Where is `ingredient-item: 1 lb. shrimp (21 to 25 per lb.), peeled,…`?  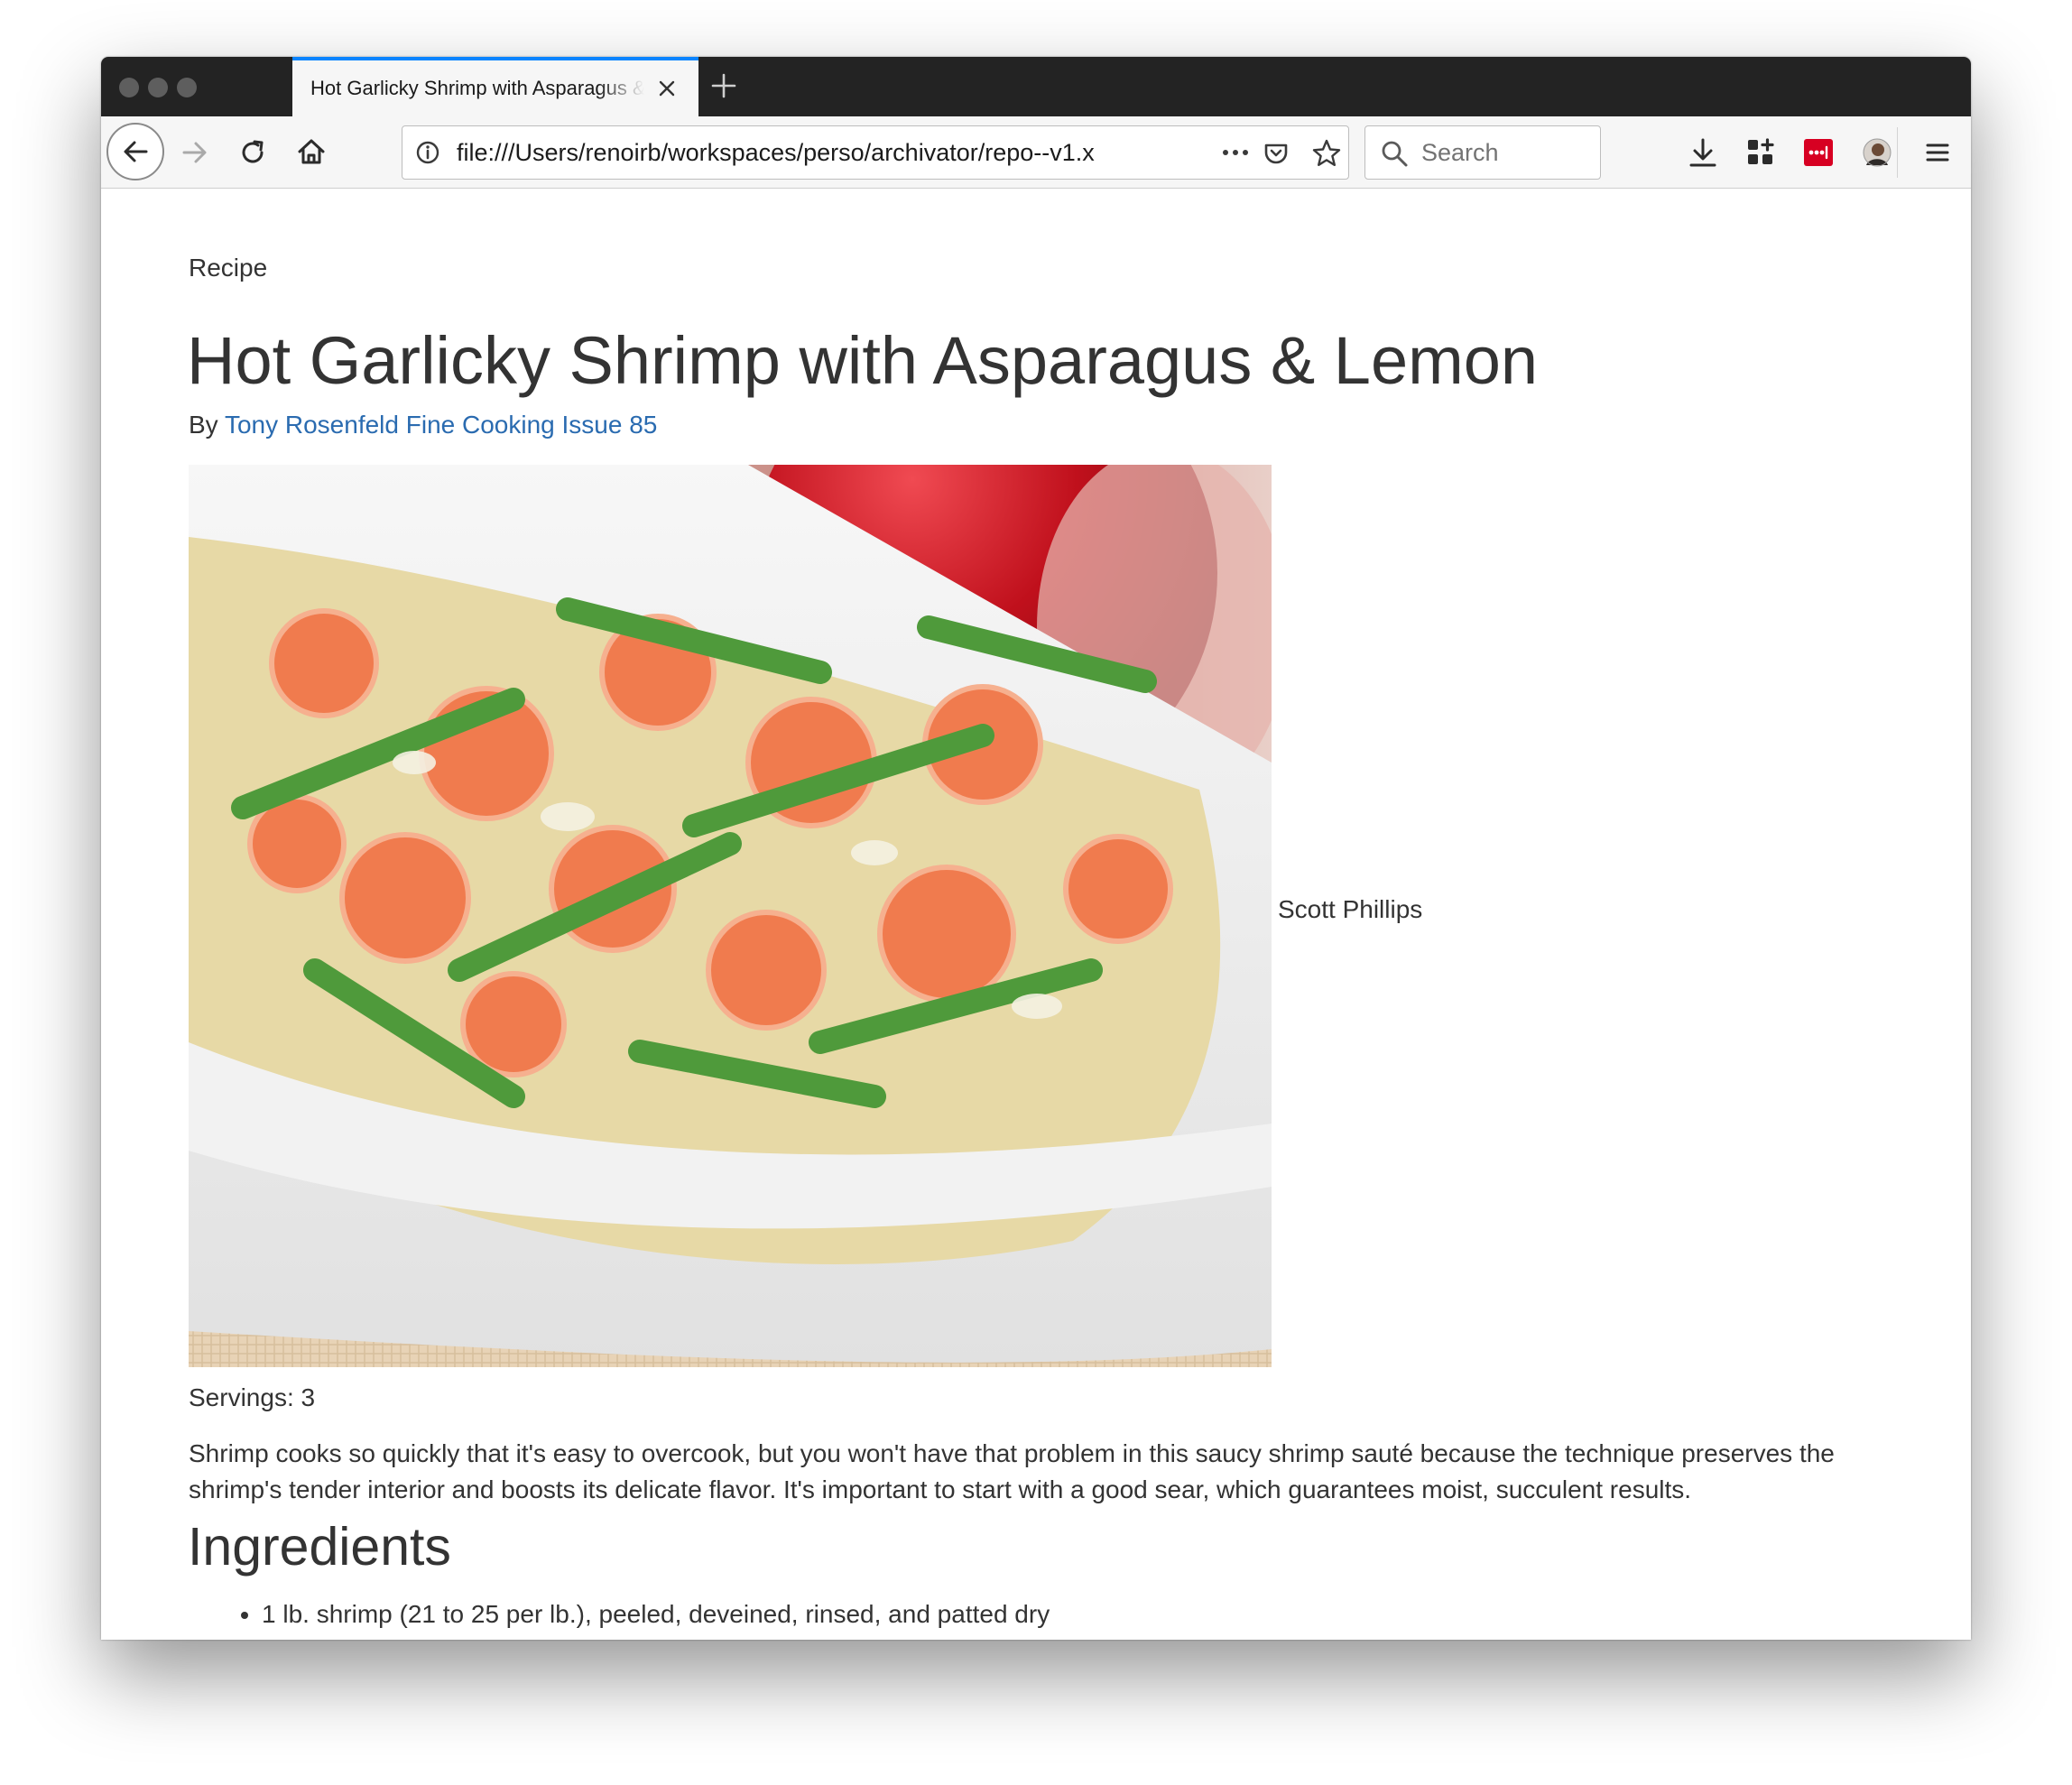
ingredient-item: 1 lb. shrimp (21 to 25 per lb.), peeled,… is located at coordinates (656, 1614).